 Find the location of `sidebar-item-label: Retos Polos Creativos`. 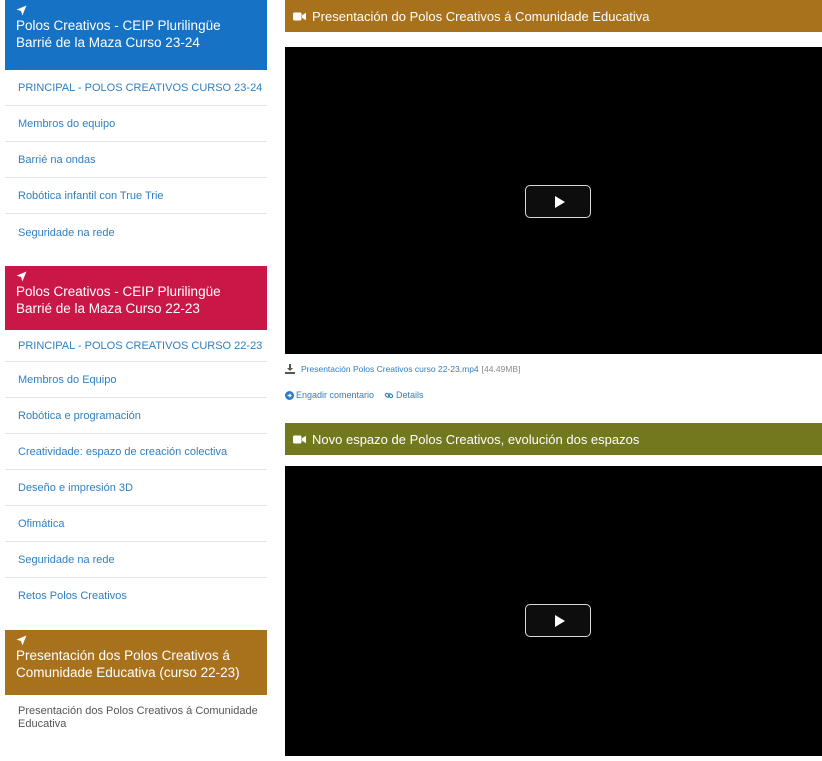

sidebar-item-label: Retos Polos Creativos is located at coordinates (72, 596).